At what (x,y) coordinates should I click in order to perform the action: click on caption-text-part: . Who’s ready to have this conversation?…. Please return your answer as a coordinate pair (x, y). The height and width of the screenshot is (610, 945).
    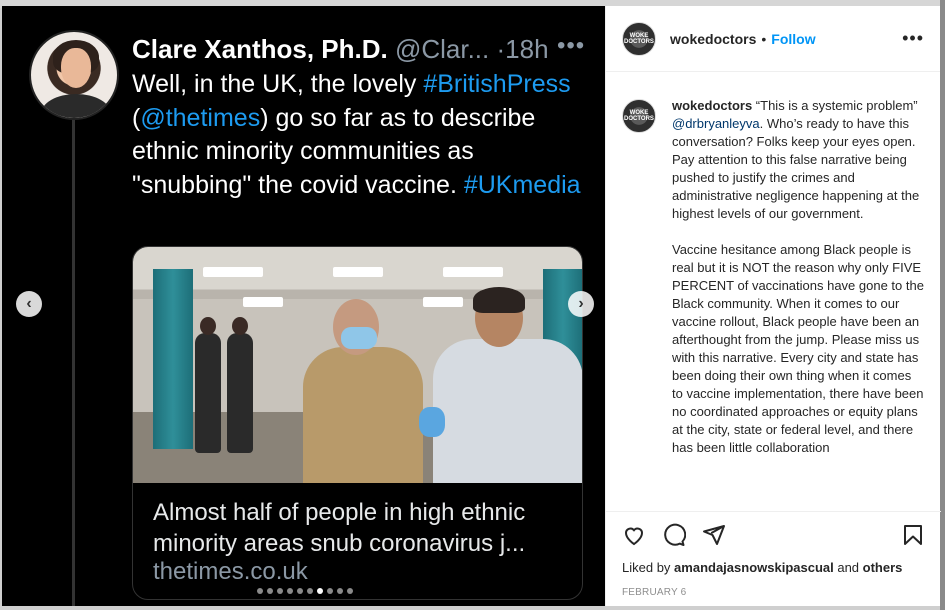
    Looking at the image, I should click on (796, 168).